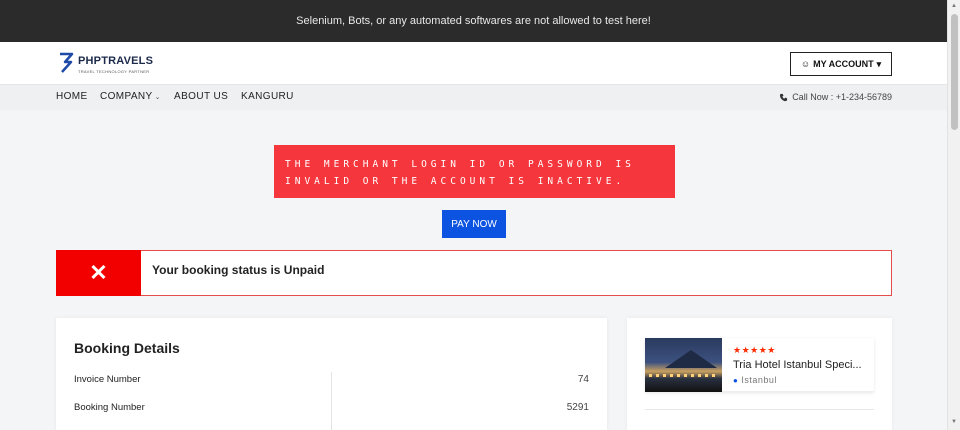  Describe the element at coordinates (754, 350) in the screenshot. I see `hotel-rating-stars: ★★★★★` at that location.